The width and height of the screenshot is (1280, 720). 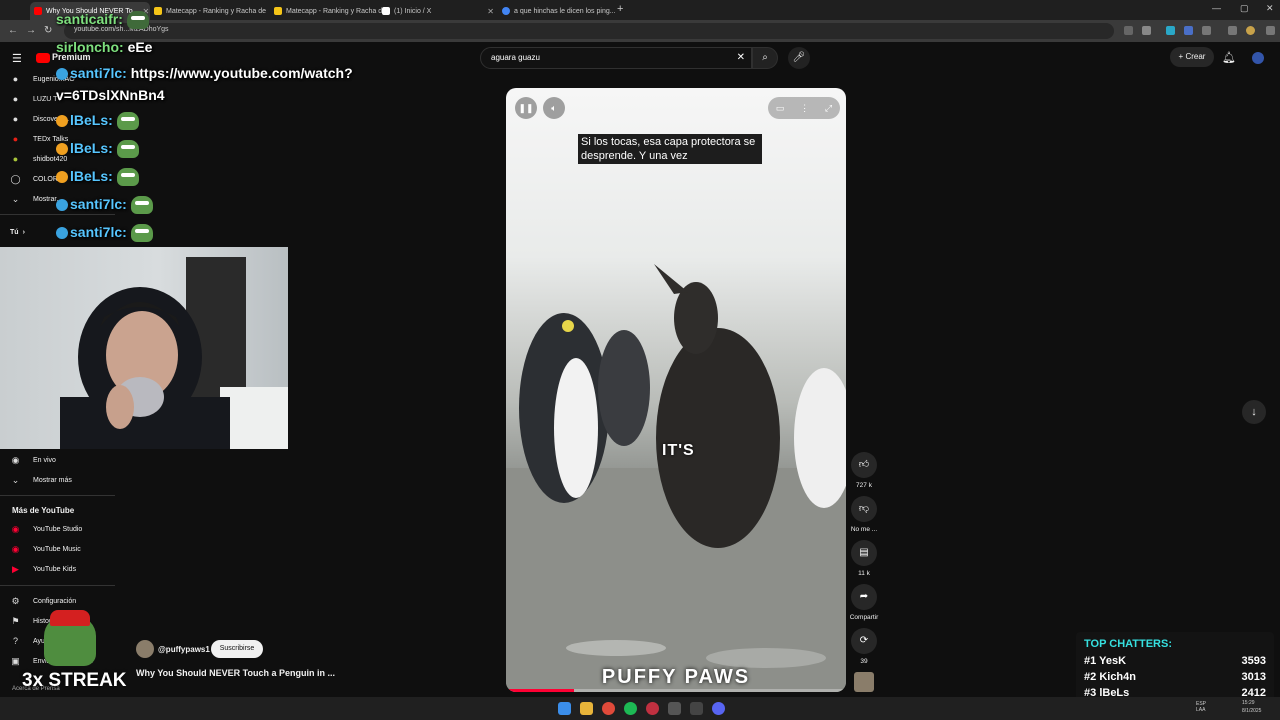 What do you see at coordinates (1244, 8) in the screenshot?
I see `maximize-button: ▢` at bounding box center [1244, 8].